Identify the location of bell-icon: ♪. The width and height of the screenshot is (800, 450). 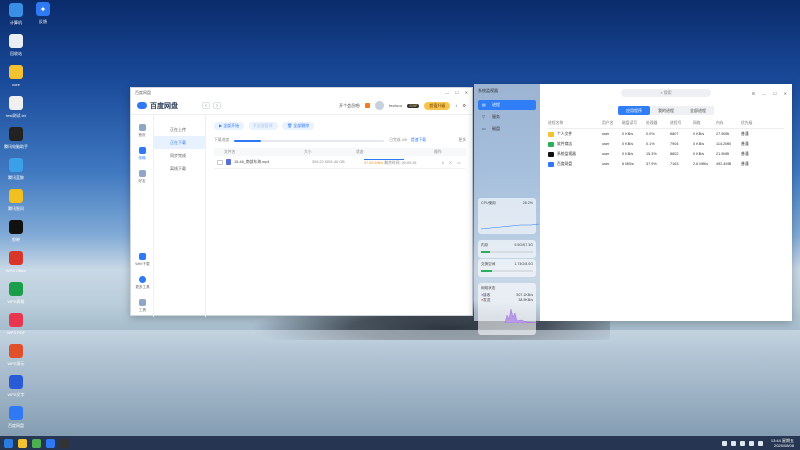
(456, 105).